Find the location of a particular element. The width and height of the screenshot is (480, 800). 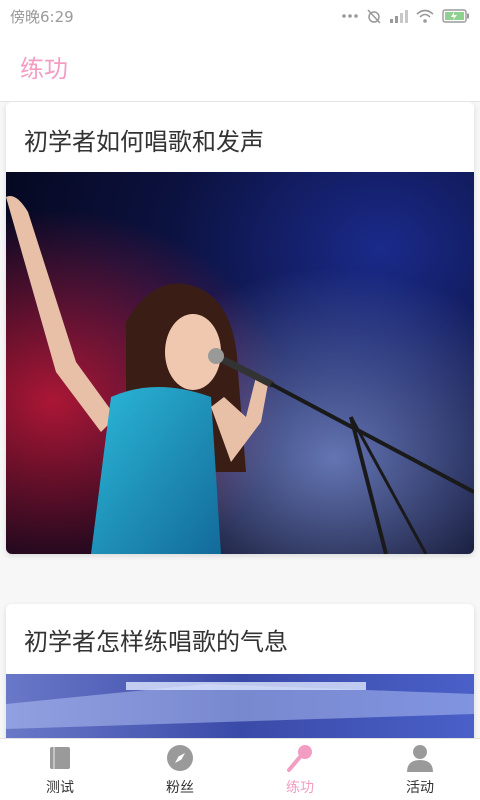

battery-charging-icon is located at coordinates (456, 16).